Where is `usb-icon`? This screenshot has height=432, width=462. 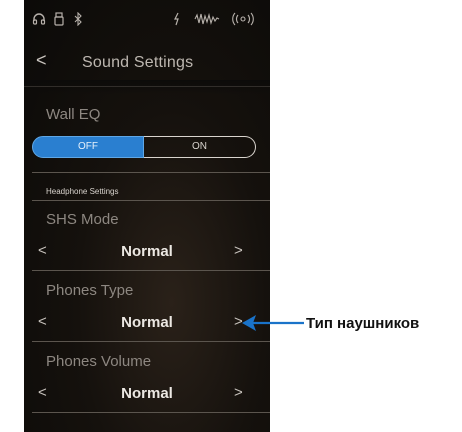
usb-icon is located at coordinates (59, 20).